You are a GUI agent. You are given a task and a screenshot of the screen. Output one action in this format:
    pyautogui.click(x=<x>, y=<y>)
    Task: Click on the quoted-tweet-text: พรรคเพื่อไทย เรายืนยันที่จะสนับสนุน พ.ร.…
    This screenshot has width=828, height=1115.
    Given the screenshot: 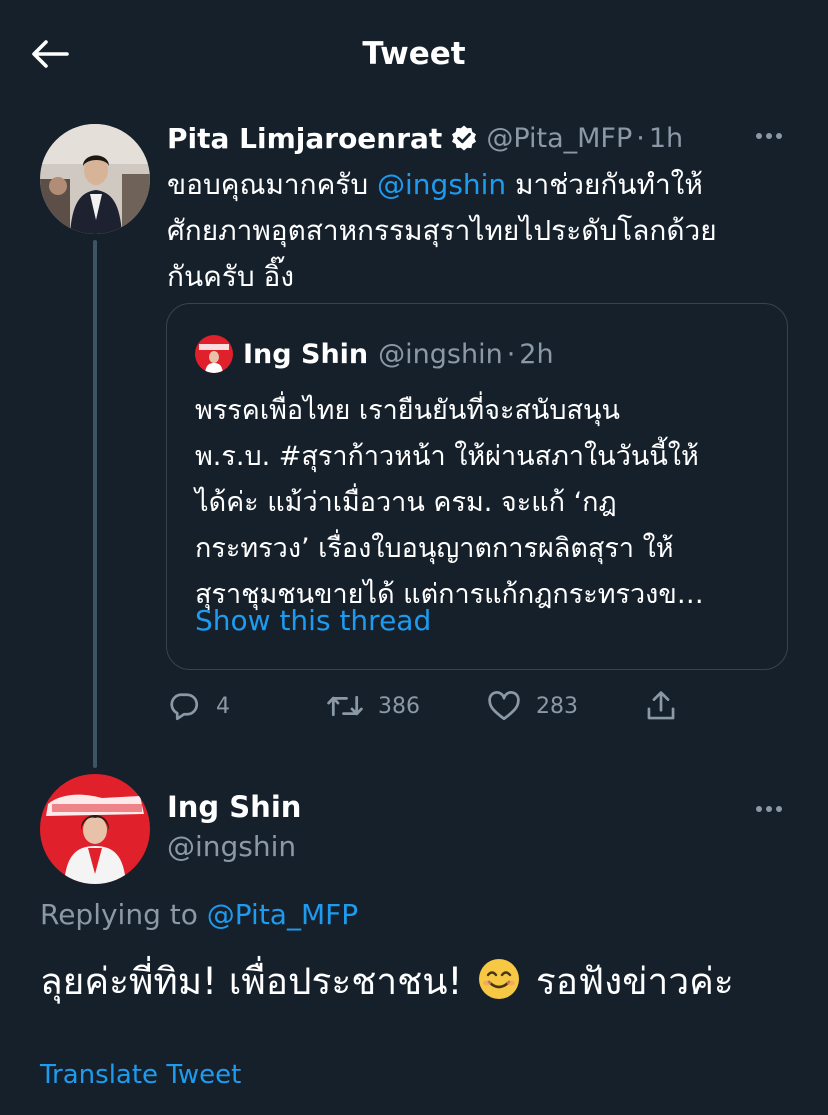 What is the action you would take?
    pyautogui.click(x=449, y=502)
    